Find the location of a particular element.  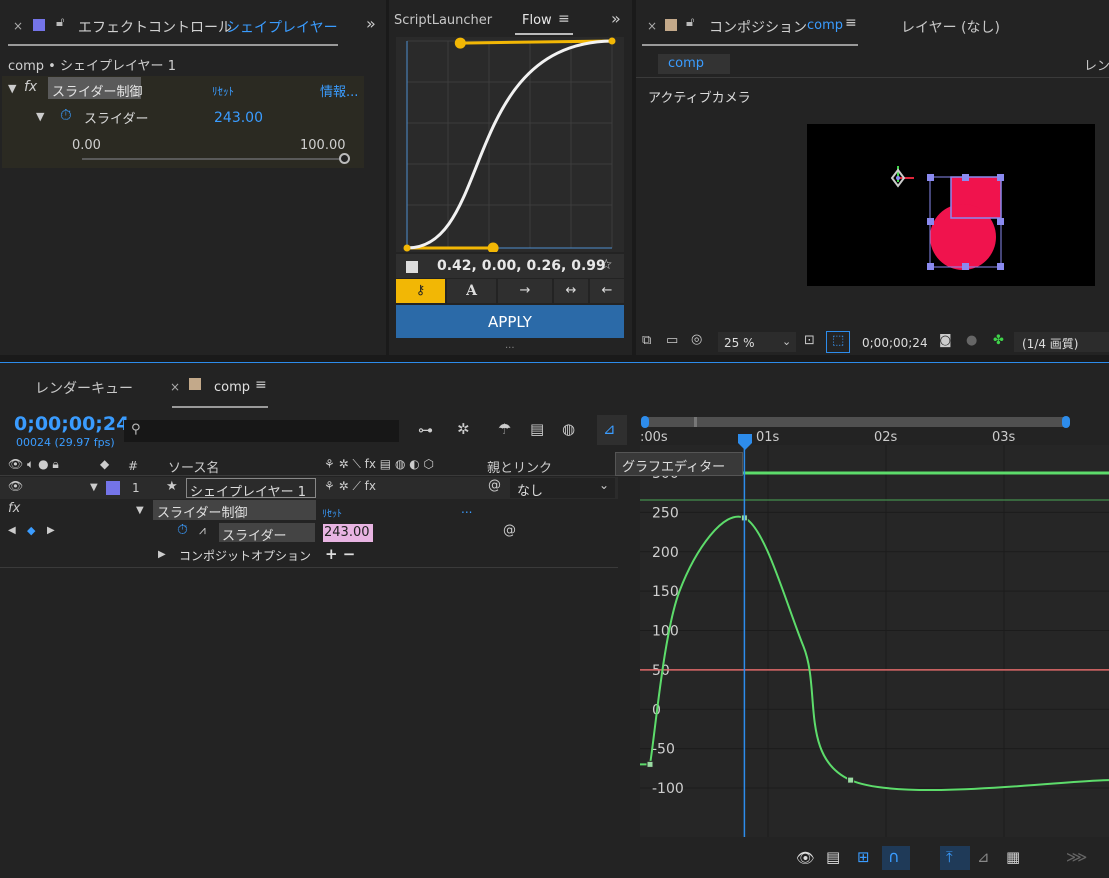

bezier-values: 0.42, 0.00, 0.26, 0.99 is located at coordinates (521, 266).